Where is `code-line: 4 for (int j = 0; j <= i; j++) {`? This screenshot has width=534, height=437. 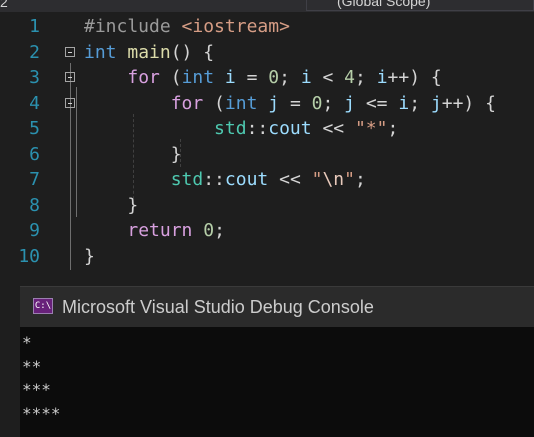 code-line: 4 for (int j = 0; j <= i; j++) { is located at coordinates (267, 104).